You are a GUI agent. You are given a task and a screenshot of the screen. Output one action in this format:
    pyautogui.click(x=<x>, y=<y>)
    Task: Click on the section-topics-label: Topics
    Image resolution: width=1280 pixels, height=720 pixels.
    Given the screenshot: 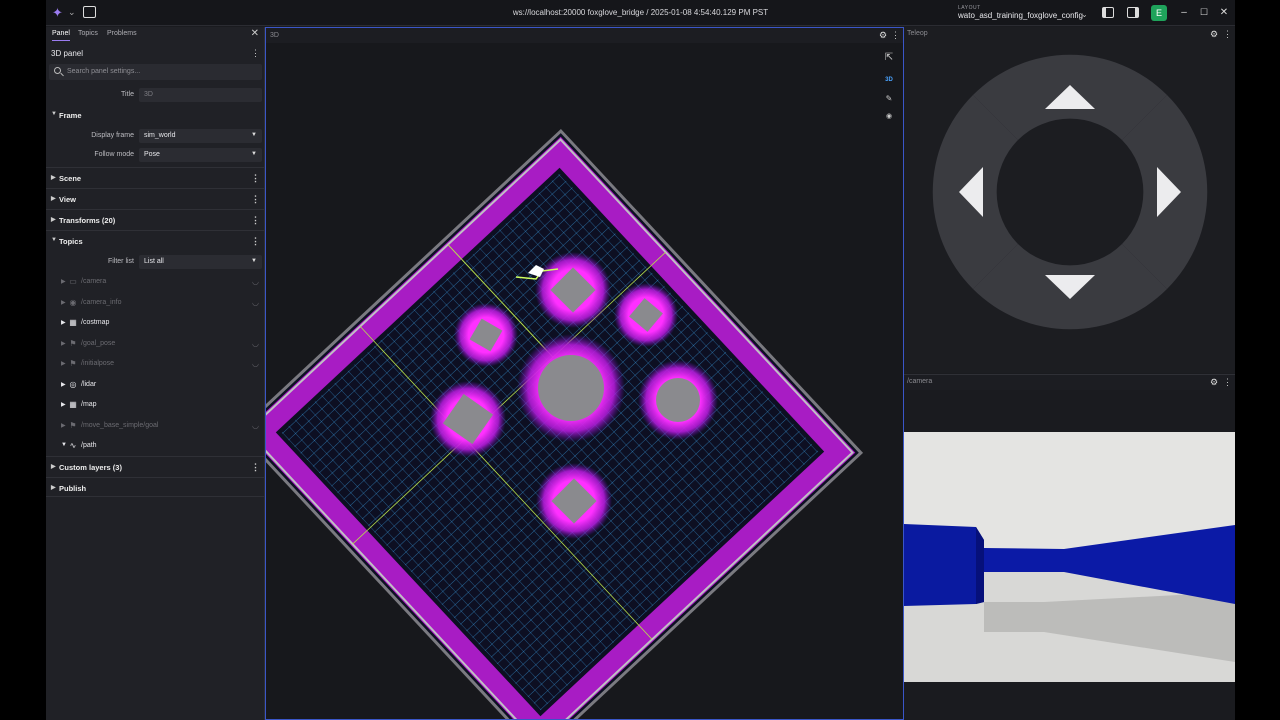 What is the action you would take?
    pyautogui.click(x=71, y=241)
    